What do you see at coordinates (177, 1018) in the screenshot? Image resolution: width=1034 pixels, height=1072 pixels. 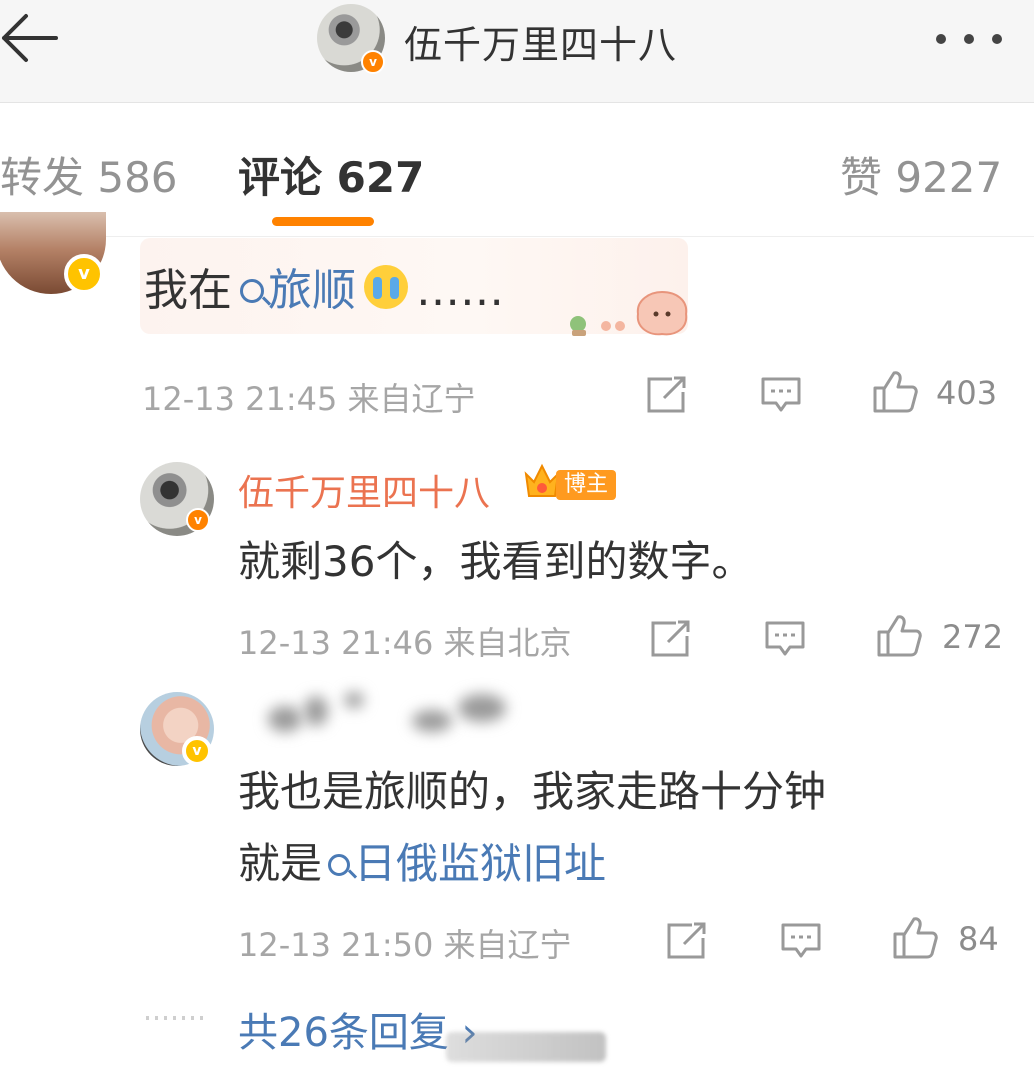 I see `dotted-line-divider` at bounding box center [177, 1018].